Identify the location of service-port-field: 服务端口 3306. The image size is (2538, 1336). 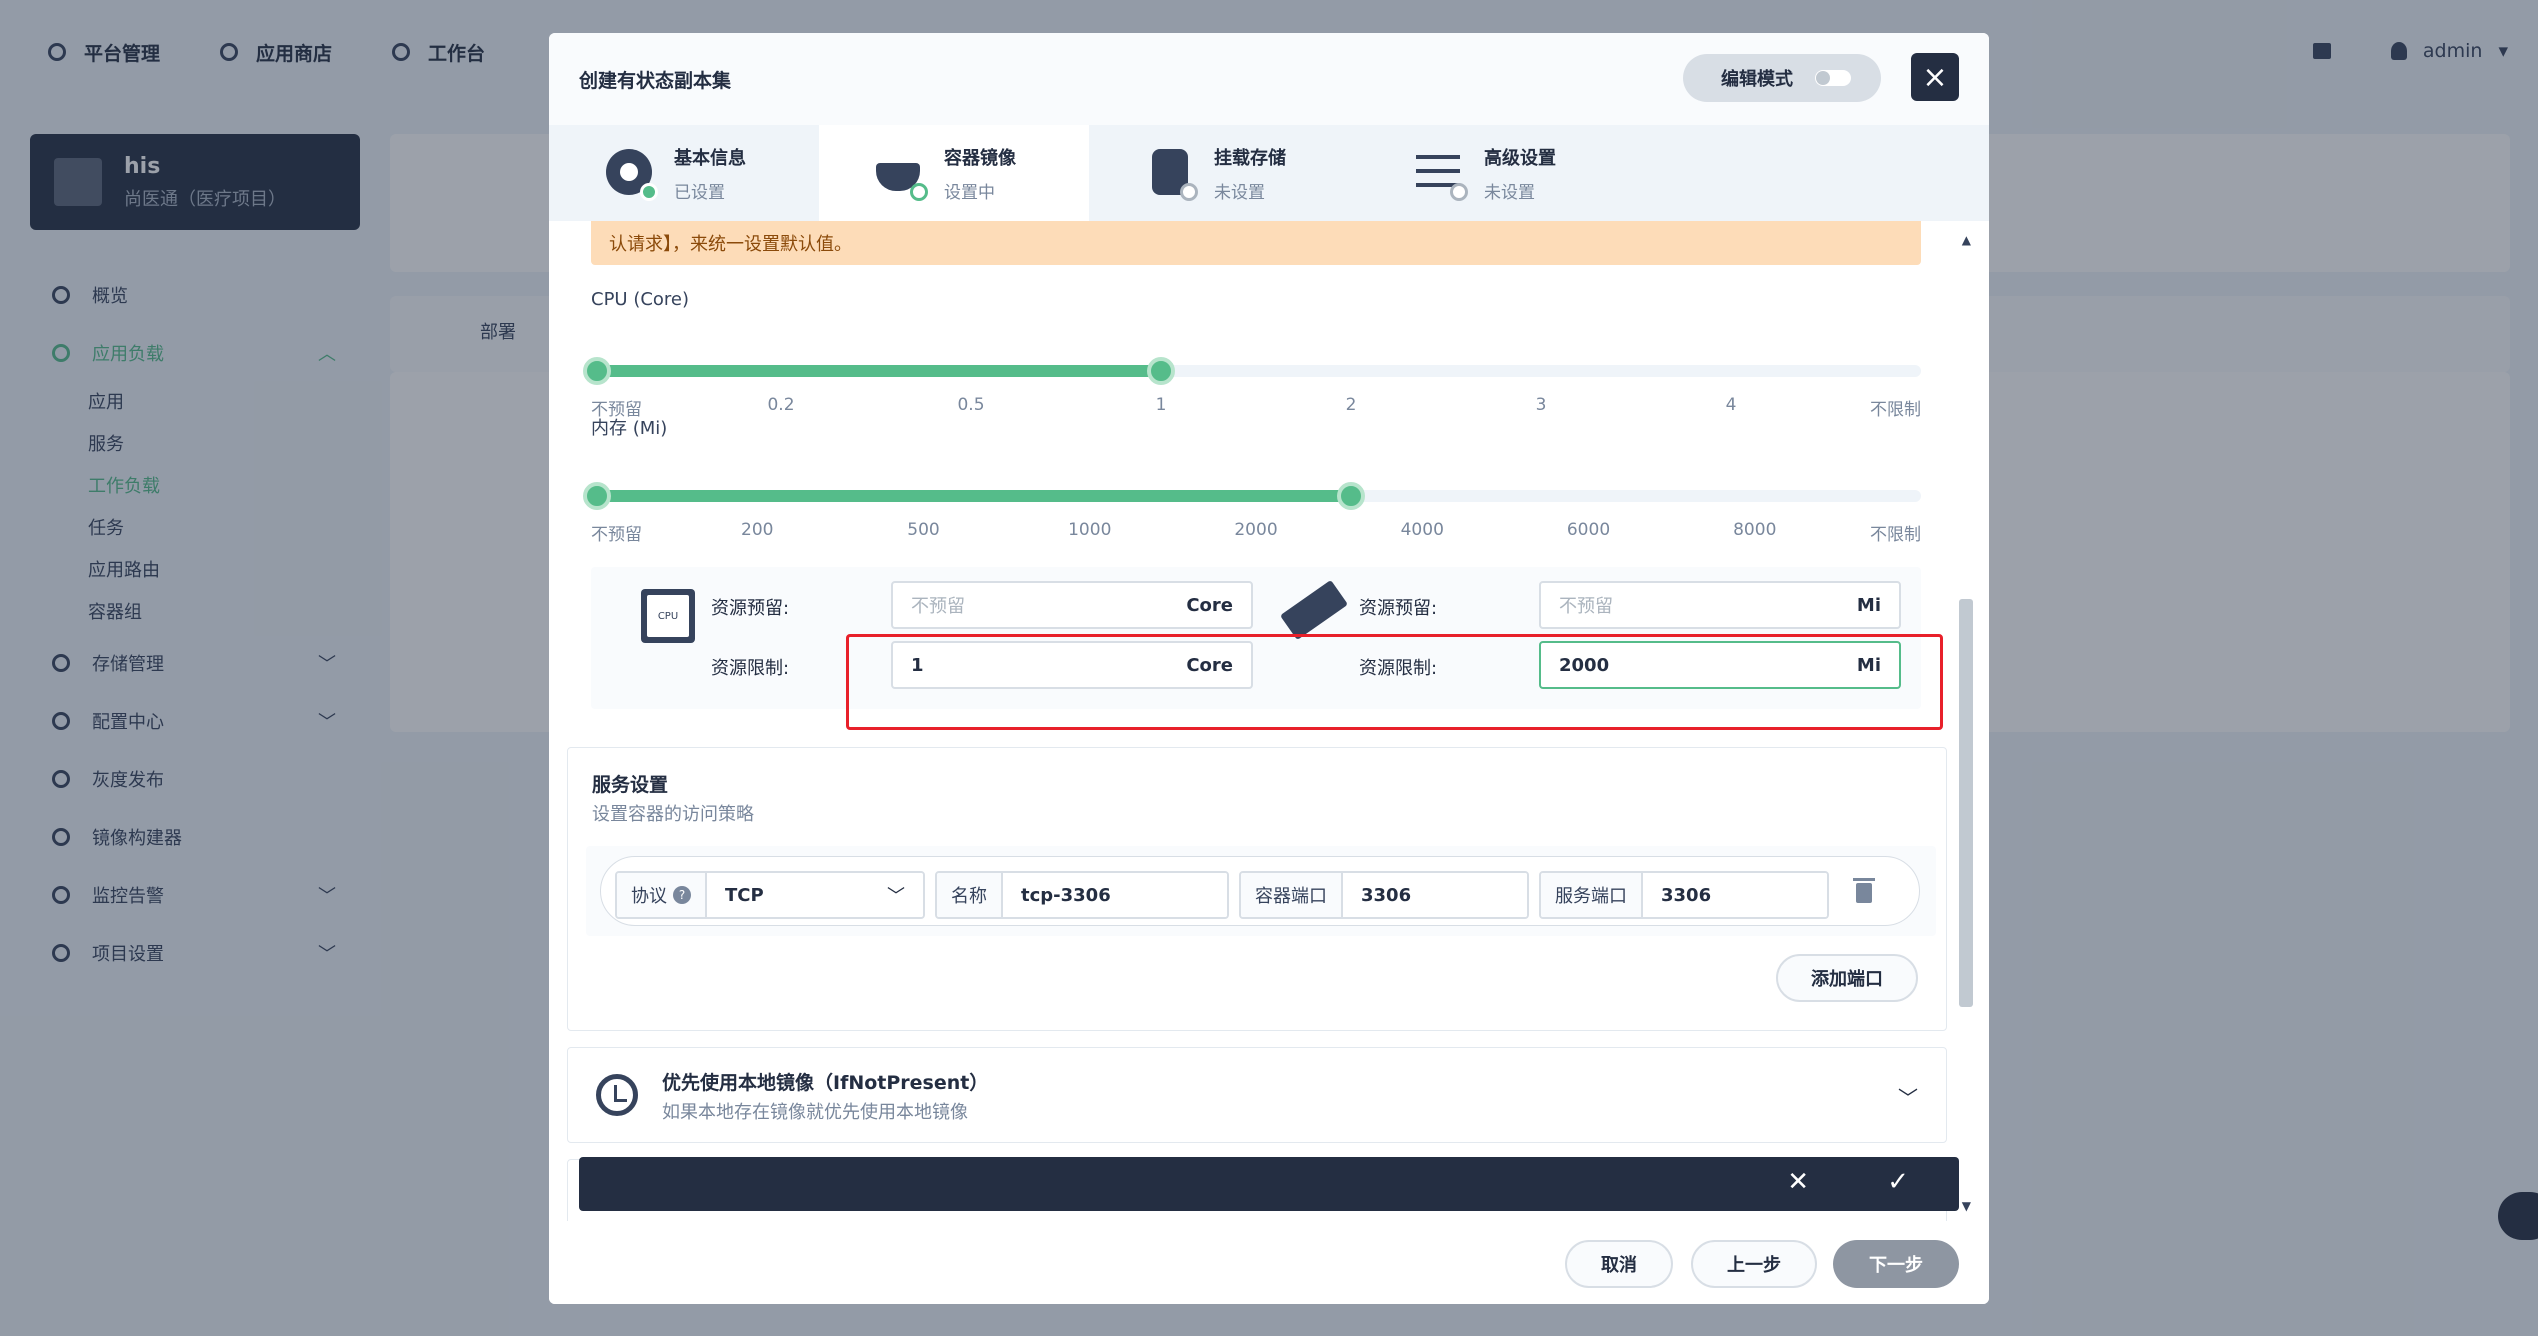
(1684, 895).